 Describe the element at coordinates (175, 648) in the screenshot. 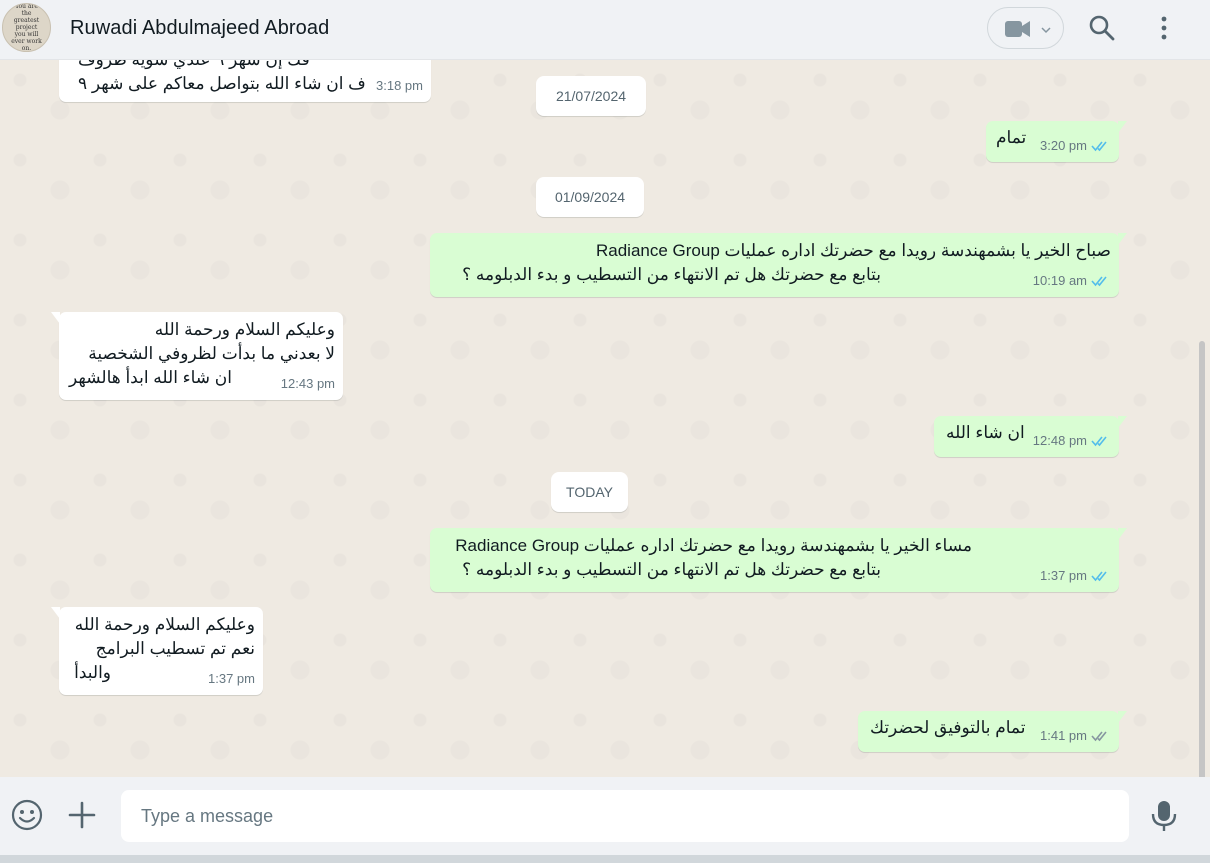

I see `message-text: نعم تم تسطيب البرامج` at that location.